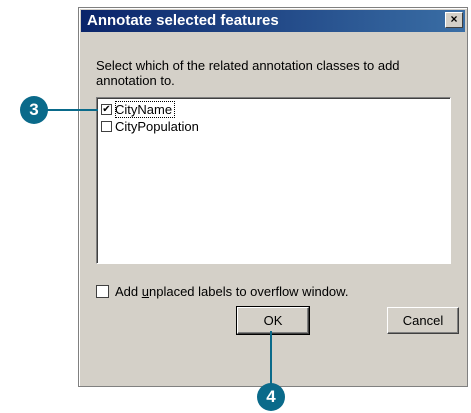  What do you see at coordinates (71, 110) in the screenshot?
I see `callout-3-leader` at bounding box center [71, 110].